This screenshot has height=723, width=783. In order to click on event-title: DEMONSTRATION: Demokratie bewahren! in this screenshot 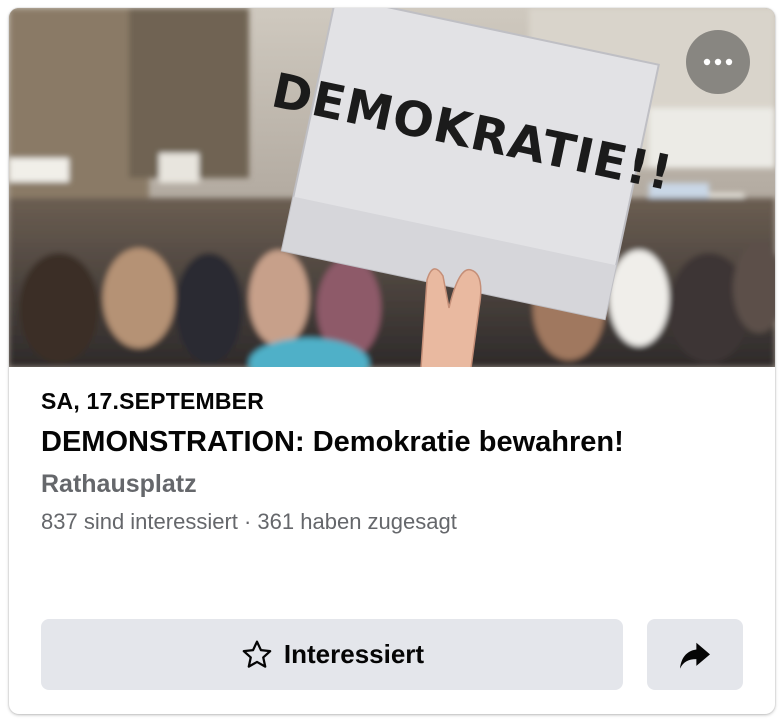, I will do `click(401, 442)`.